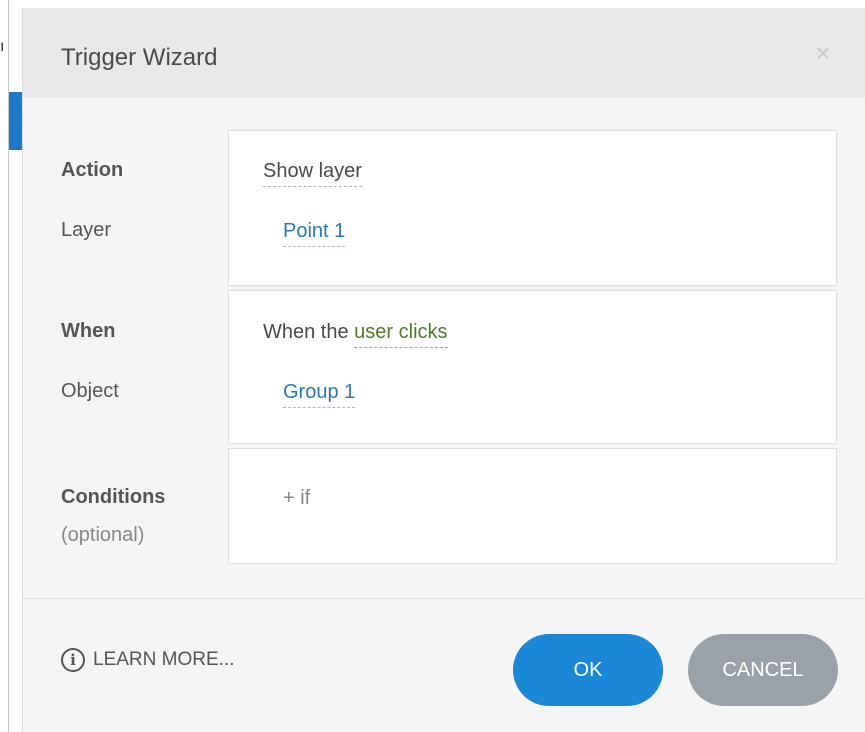 The width and height of the screenshot is (865, 732). Describe the element at coordinates (11, 366) in the screenshot. I see `background-app: ı ‹` at that location.